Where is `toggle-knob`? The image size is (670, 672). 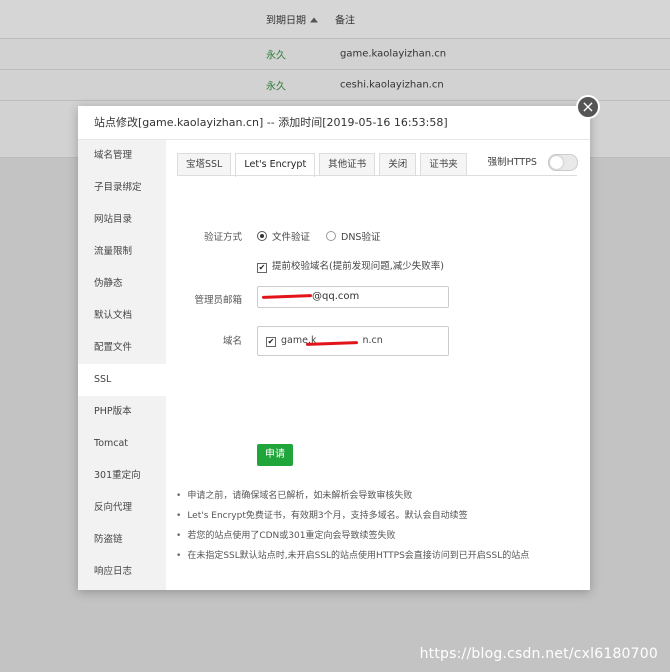 toggle-knob is located at coordinates (556, 162).